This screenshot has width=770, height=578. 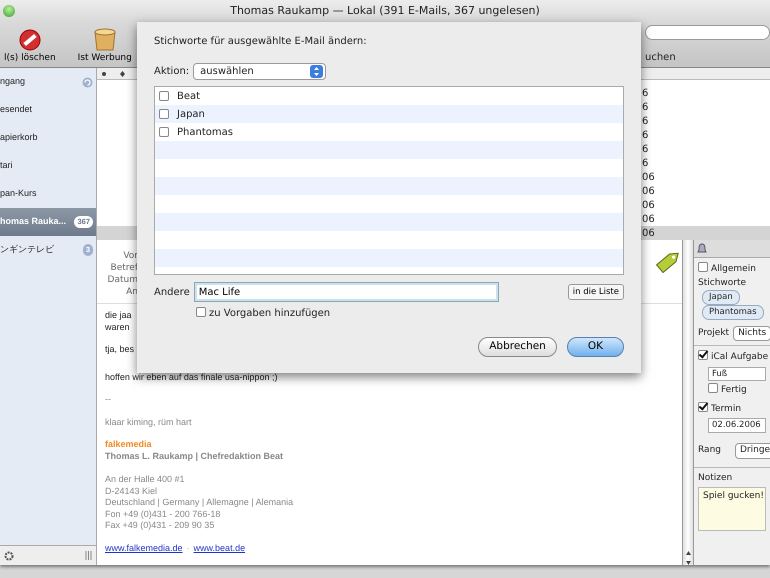 What do you see at coordinates (122, 280) in the screenshot?
I see `header-label: Datum` at bounding box center [122, 280].